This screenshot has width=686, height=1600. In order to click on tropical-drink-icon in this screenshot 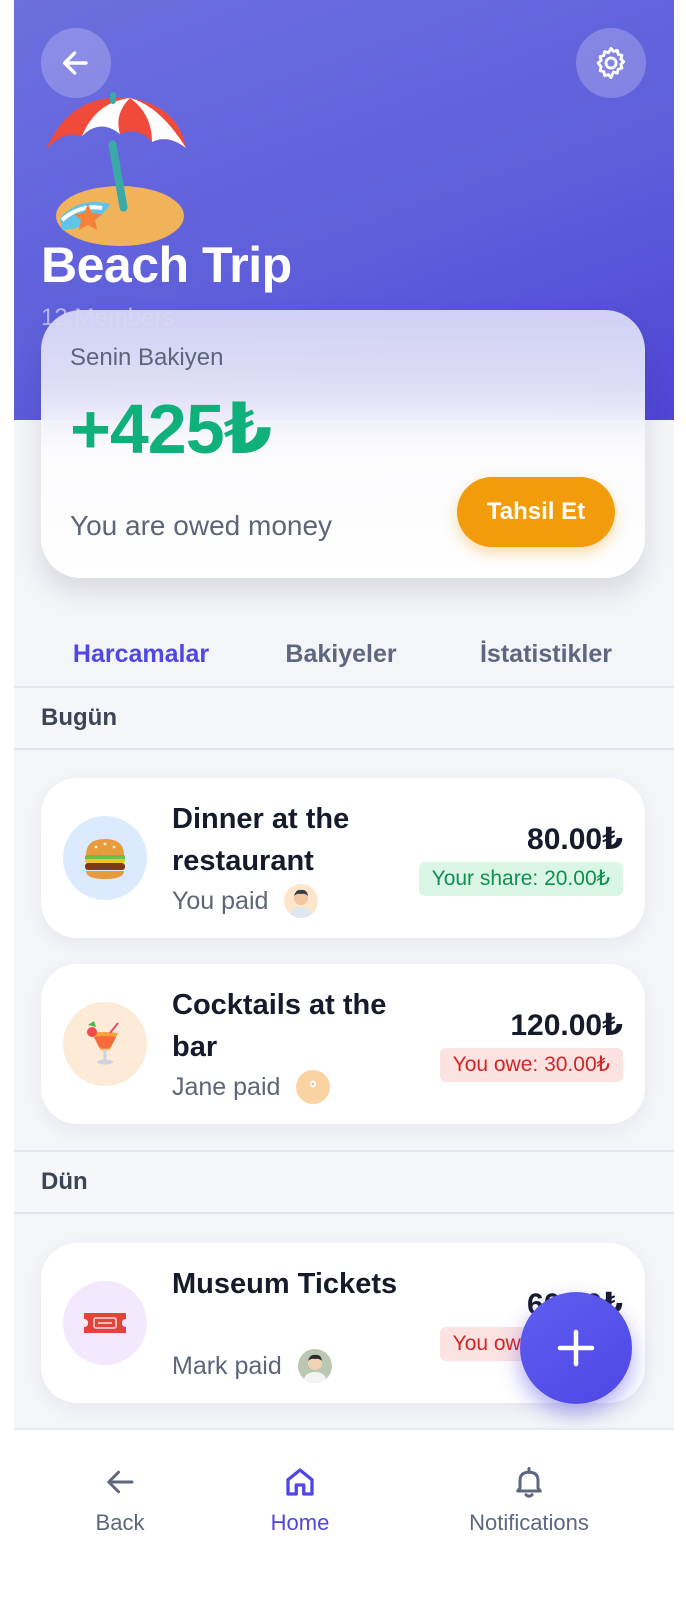, I will do `click(105, 1044)`.